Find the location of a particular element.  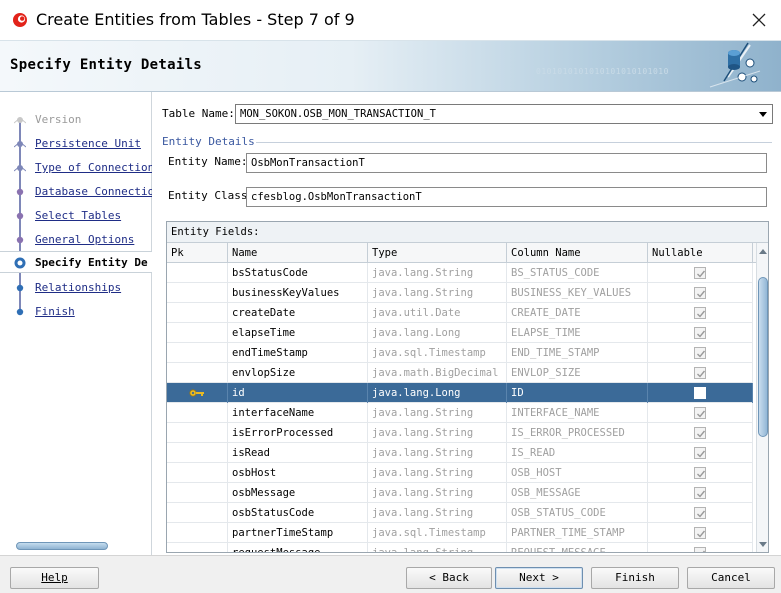

nav-step-select-tables: Select Tables is located at coordinates (76, 216).